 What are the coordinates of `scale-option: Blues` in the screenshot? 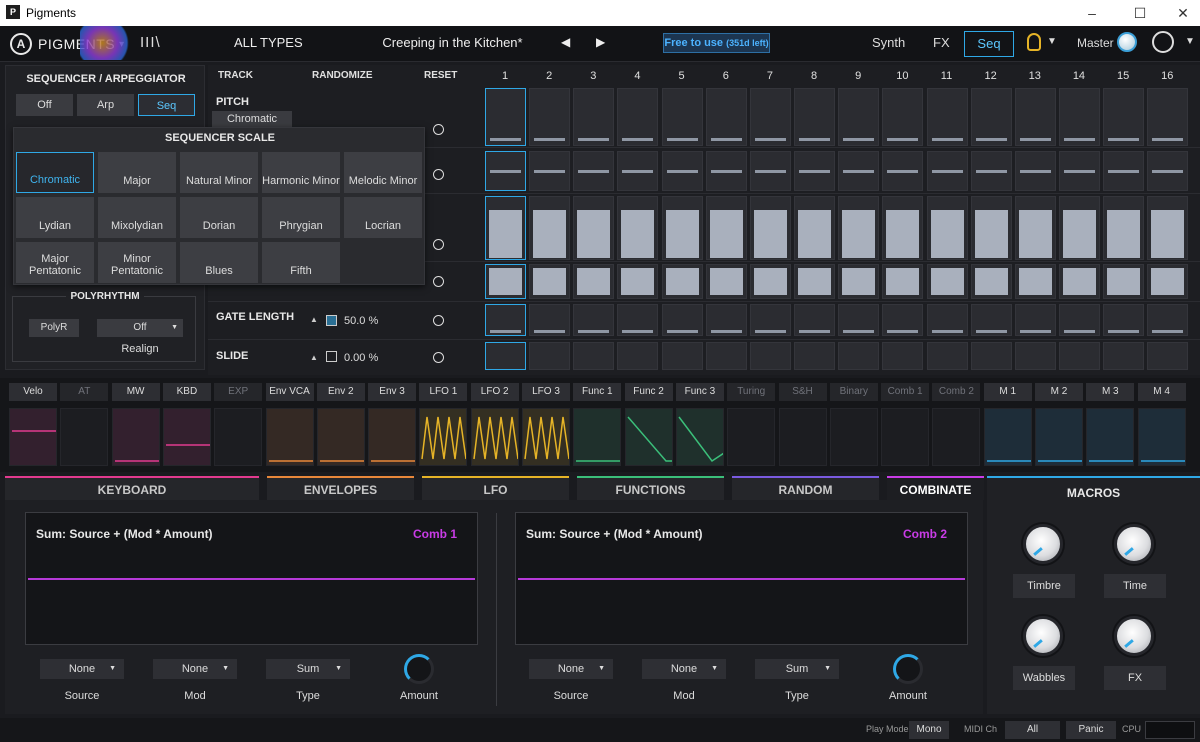 It's located at (219, 262).